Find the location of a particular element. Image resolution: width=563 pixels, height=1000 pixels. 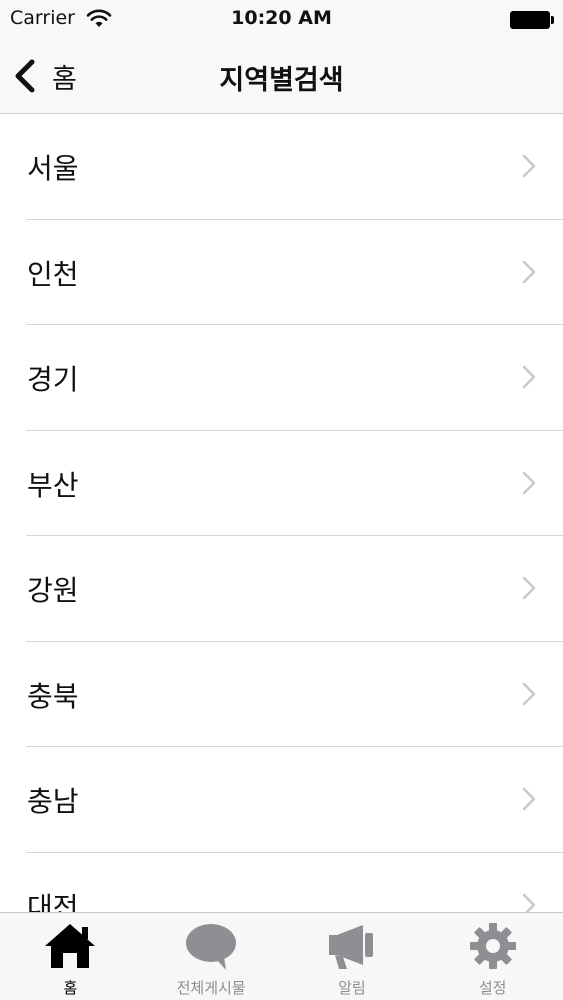

status-bar: Carrier 10:20 AM is located at coordinates (281, 20).